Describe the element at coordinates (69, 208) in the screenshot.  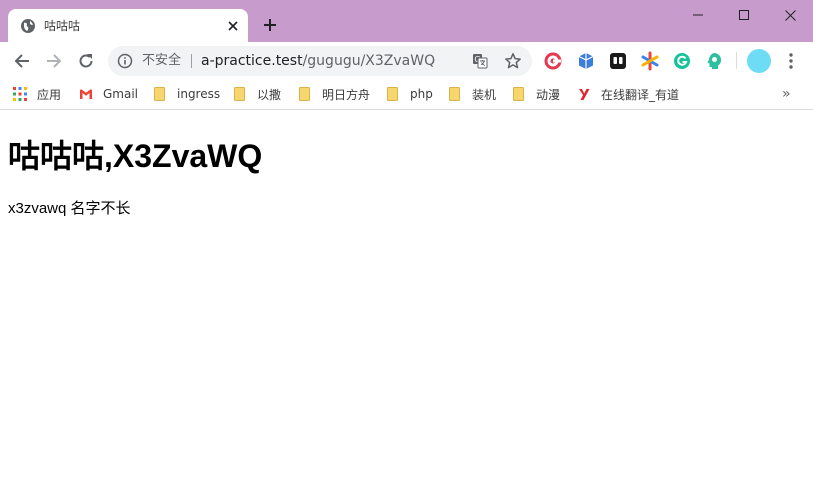
I see `page-text: x3zvawq 名字不长` at that location.